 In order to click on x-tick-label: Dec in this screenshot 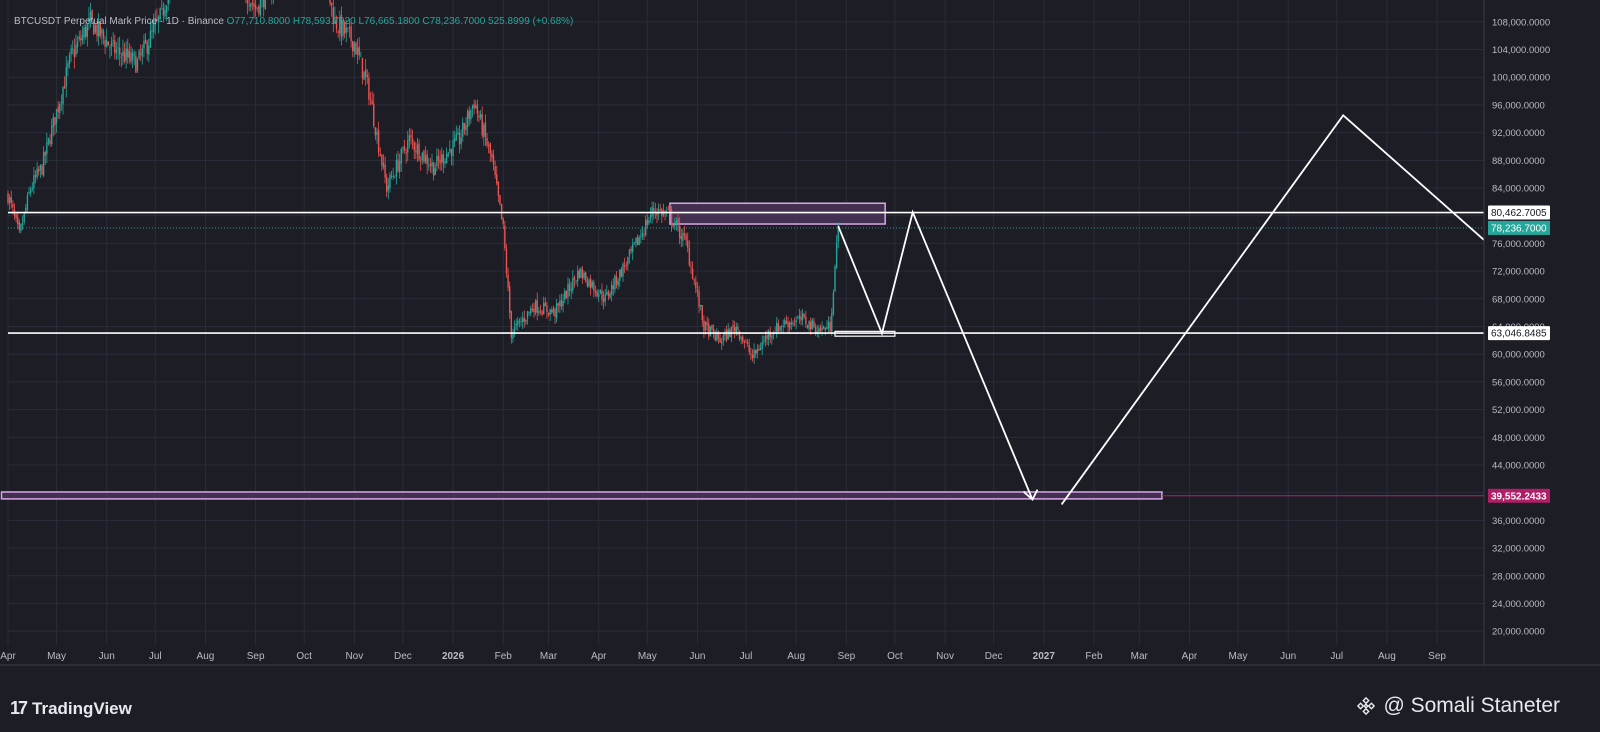, I will do `click(994, 656)`.